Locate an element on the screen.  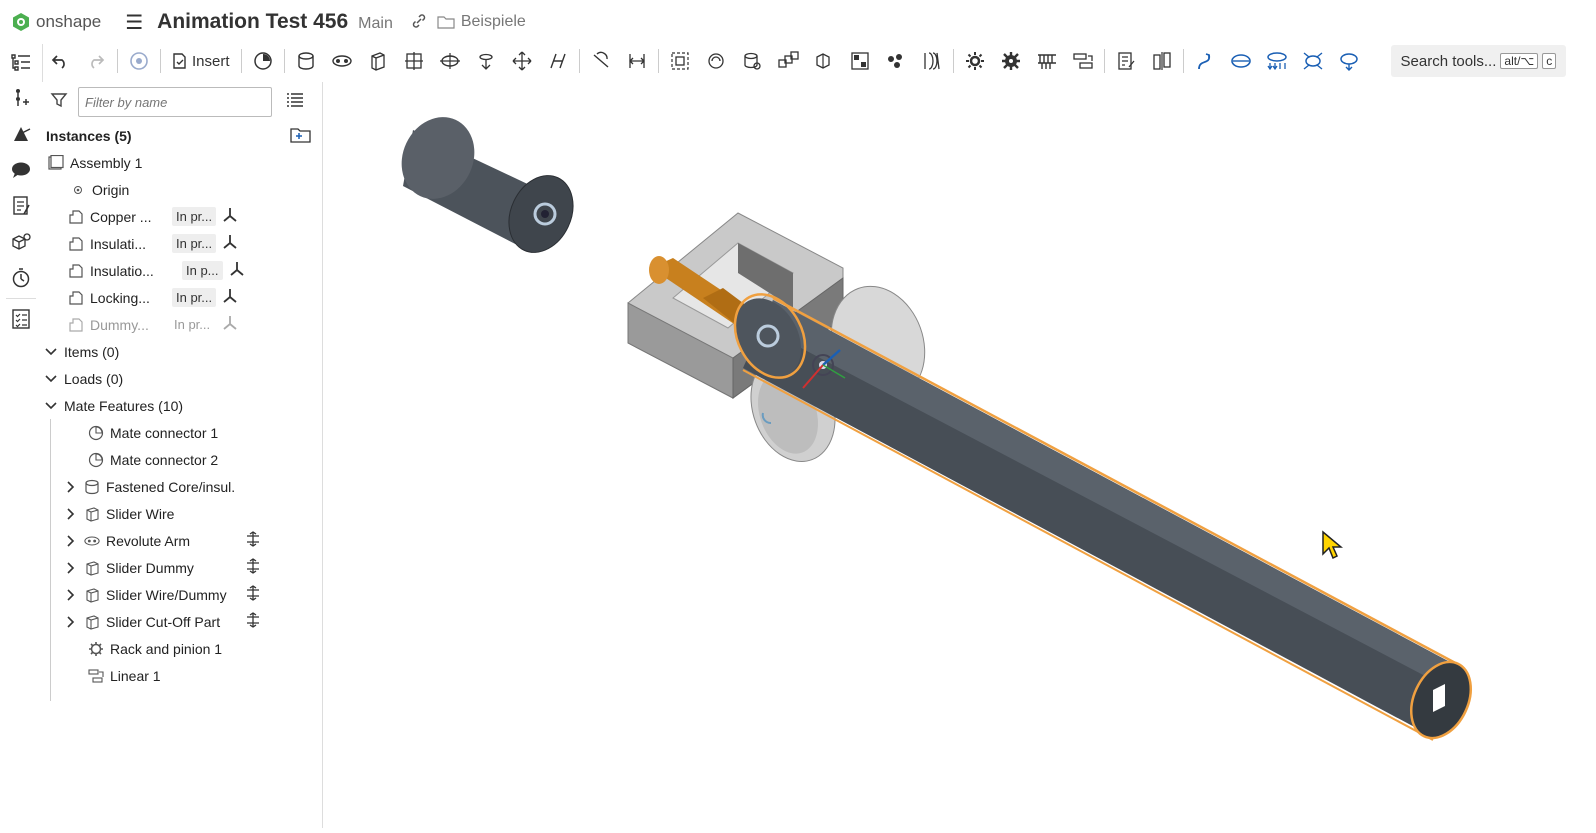
linear-pattern-icon is located at coordinates (788, 61).